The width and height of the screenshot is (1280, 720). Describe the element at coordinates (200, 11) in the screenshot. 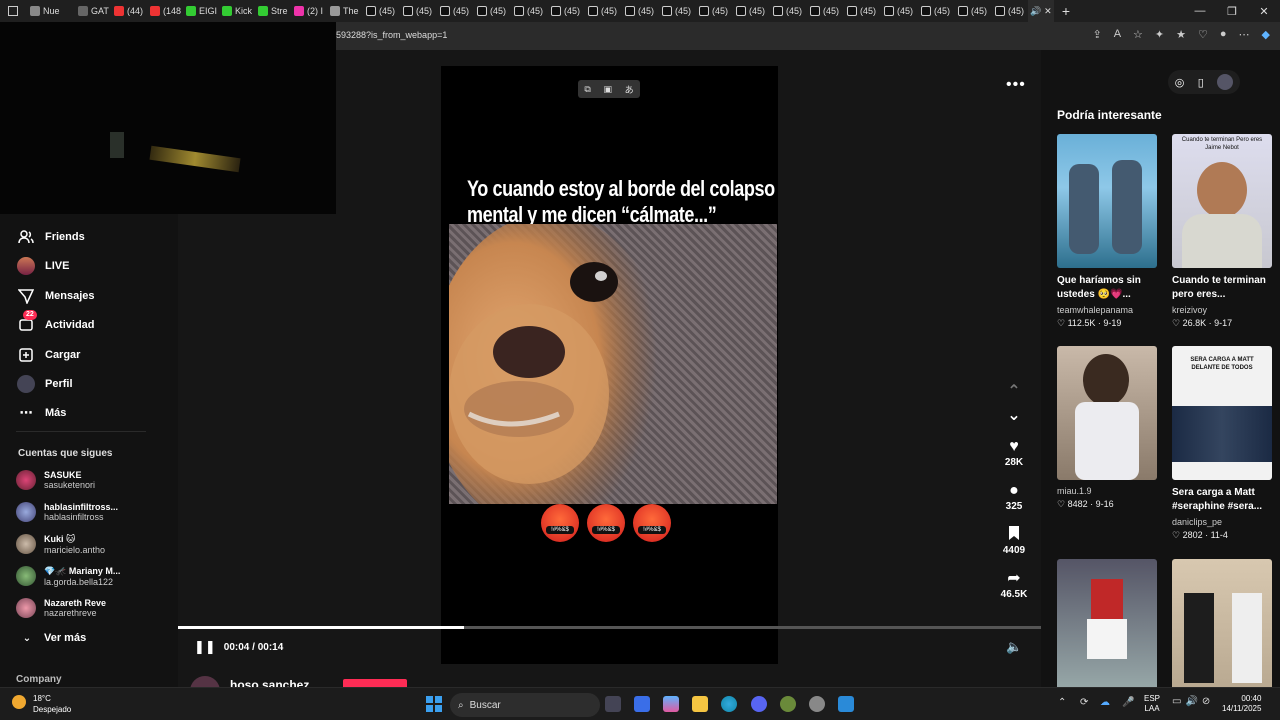

I see `browser-tab: EIGI` at that location.